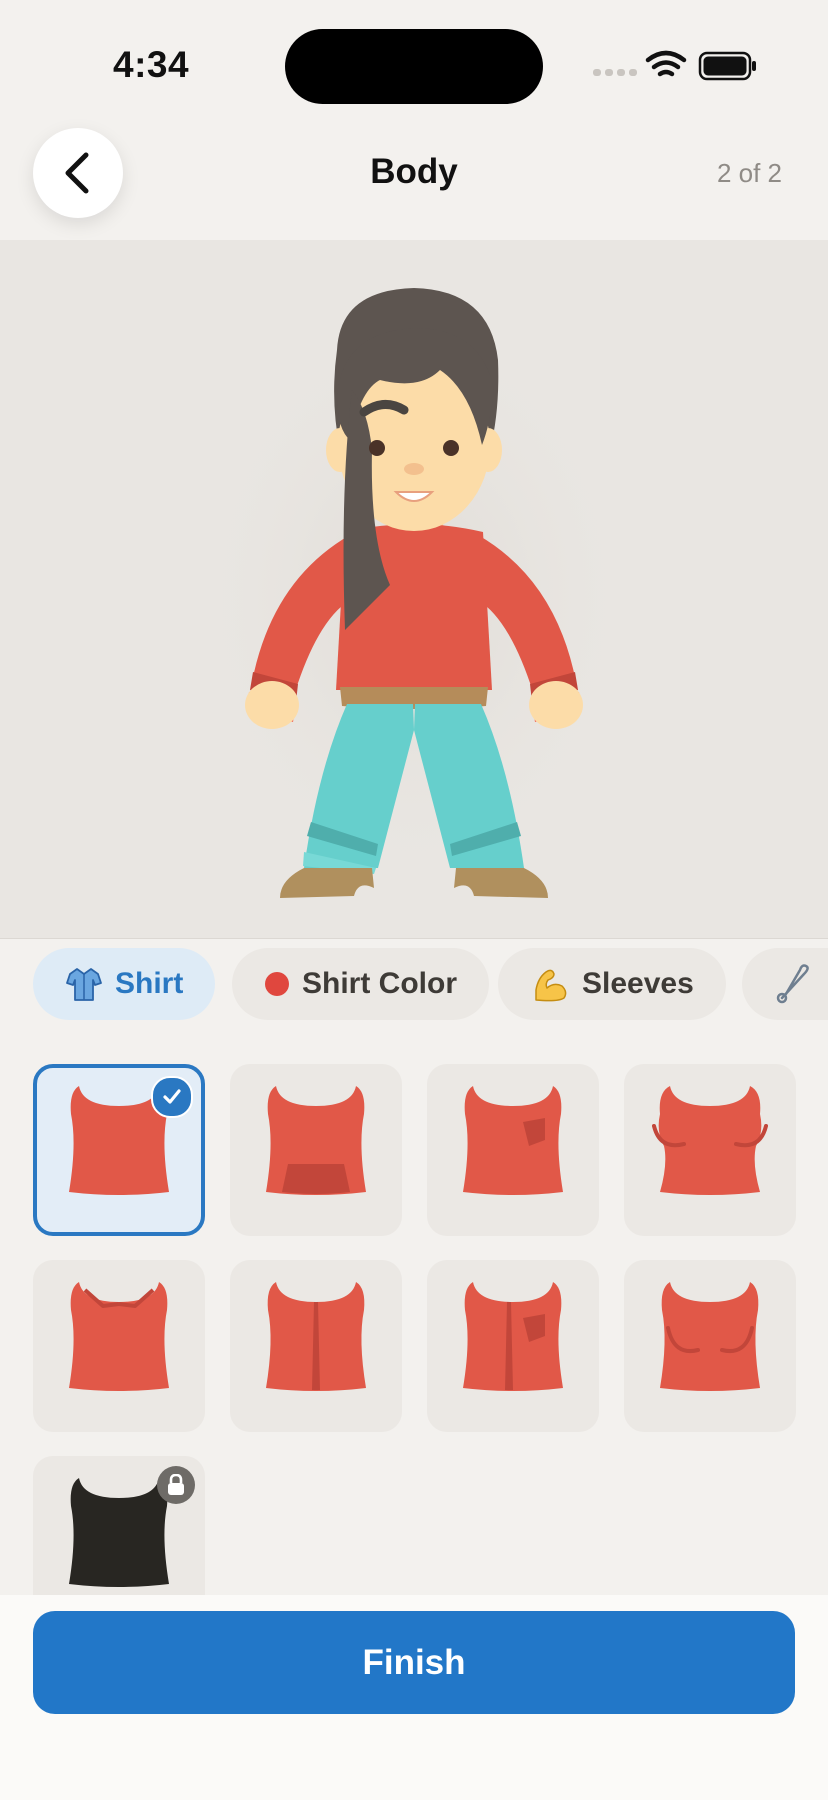 The image size is (828, 1800). I want to click on shirt-option-fitted-curves, so click(710, 1346).